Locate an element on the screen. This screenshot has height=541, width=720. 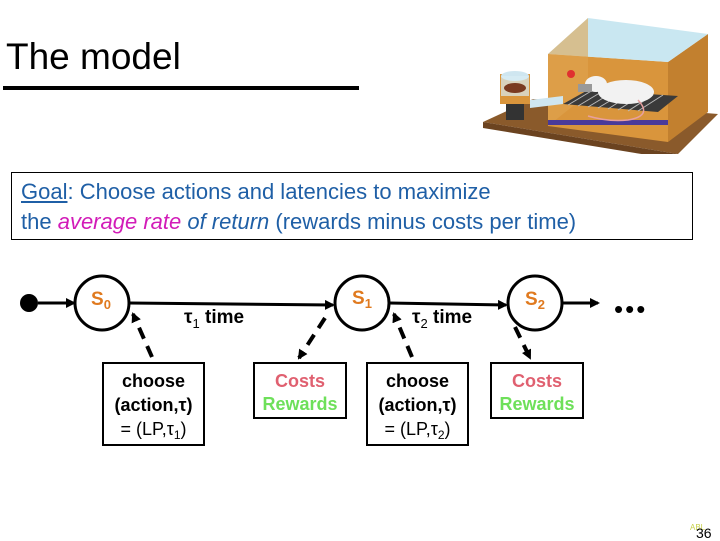
choose-box-1-line3-sub: 1 is located at coordinates (177, 435).